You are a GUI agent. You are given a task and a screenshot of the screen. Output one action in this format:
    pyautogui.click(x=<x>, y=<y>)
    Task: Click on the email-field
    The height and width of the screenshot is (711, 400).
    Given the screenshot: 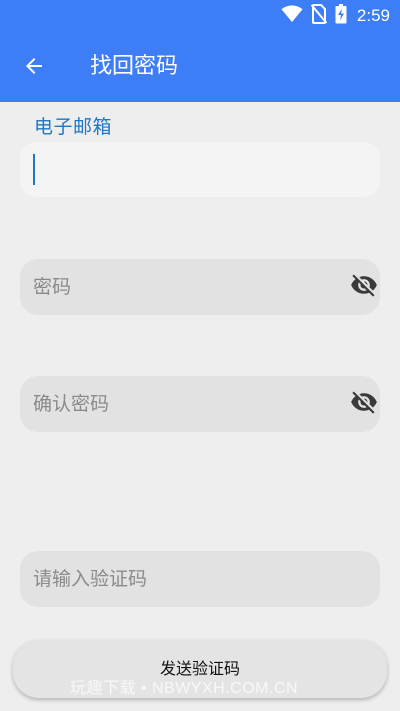 What is the action you would take?
    pyautogui.click(x=200, y=169)
    